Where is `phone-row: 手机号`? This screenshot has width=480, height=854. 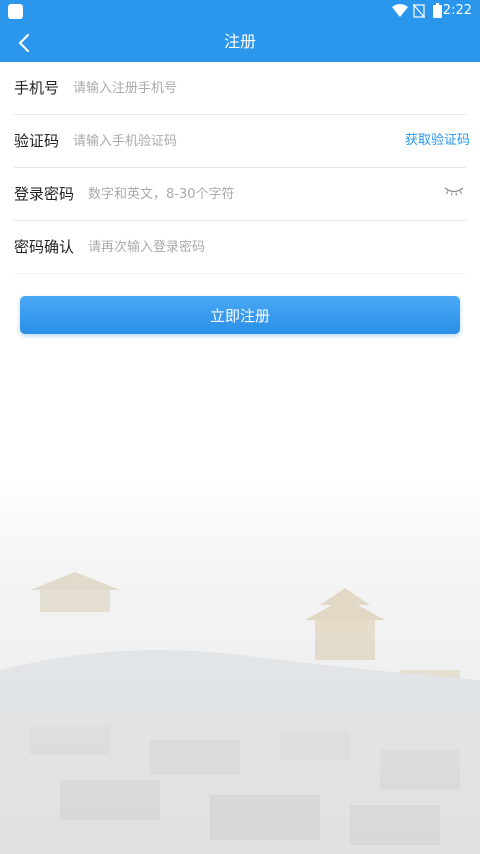 phone-row: 手机号 is located at coordinates (240, 88).